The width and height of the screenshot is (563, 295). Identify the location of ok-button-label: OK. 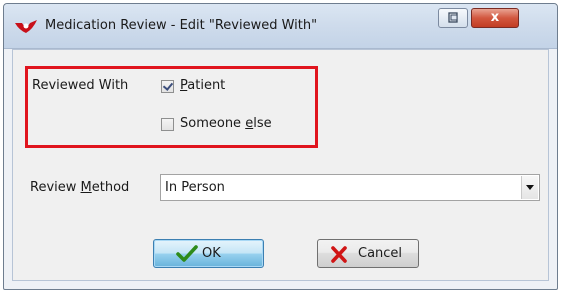
(211, 253).